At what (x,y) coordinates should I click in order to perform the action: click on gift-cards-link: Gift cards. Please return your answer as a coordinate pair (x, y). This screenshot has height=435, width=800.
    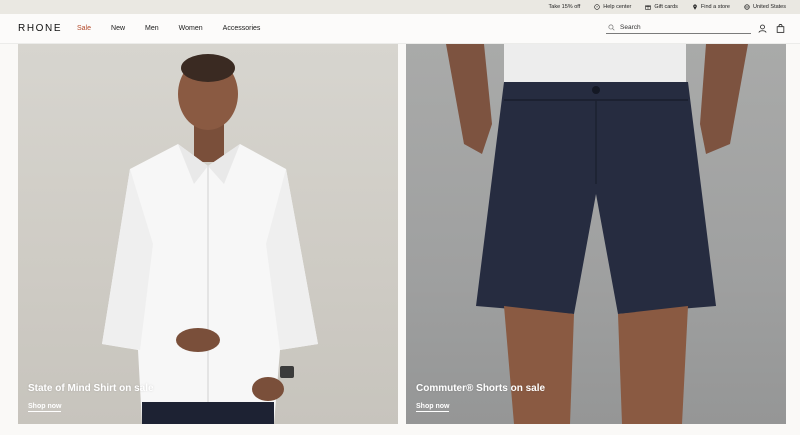
    Looking at the image, I should click on (661, 7).